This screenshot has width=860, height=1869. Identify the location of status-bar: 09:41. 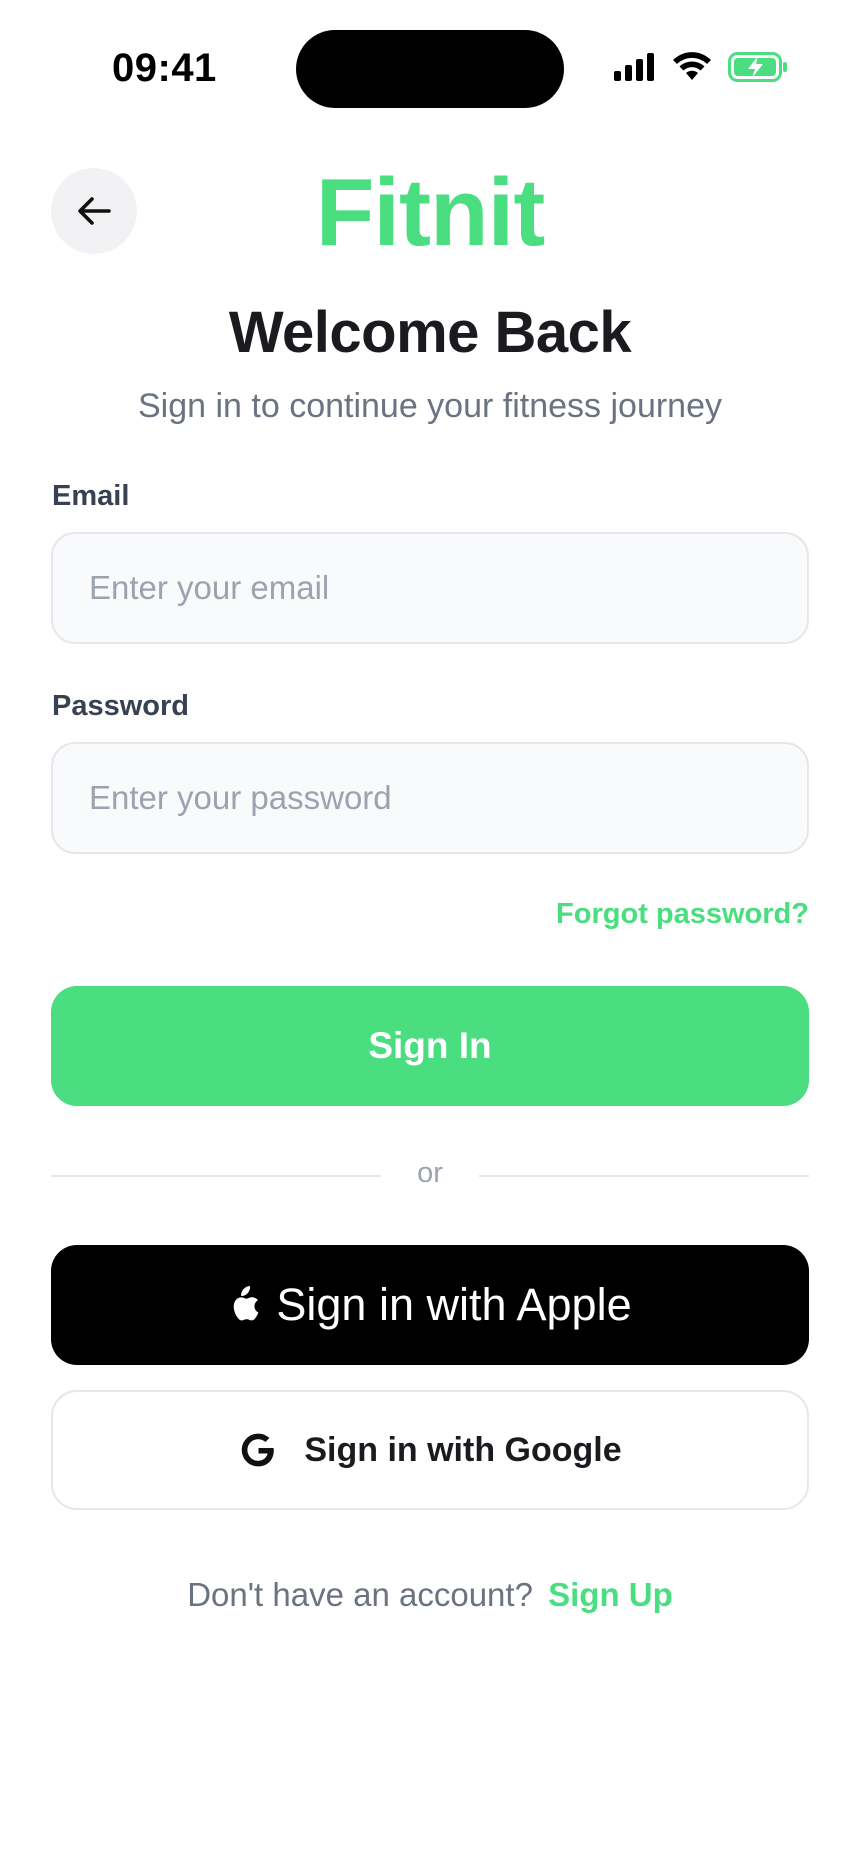
(430, 65).